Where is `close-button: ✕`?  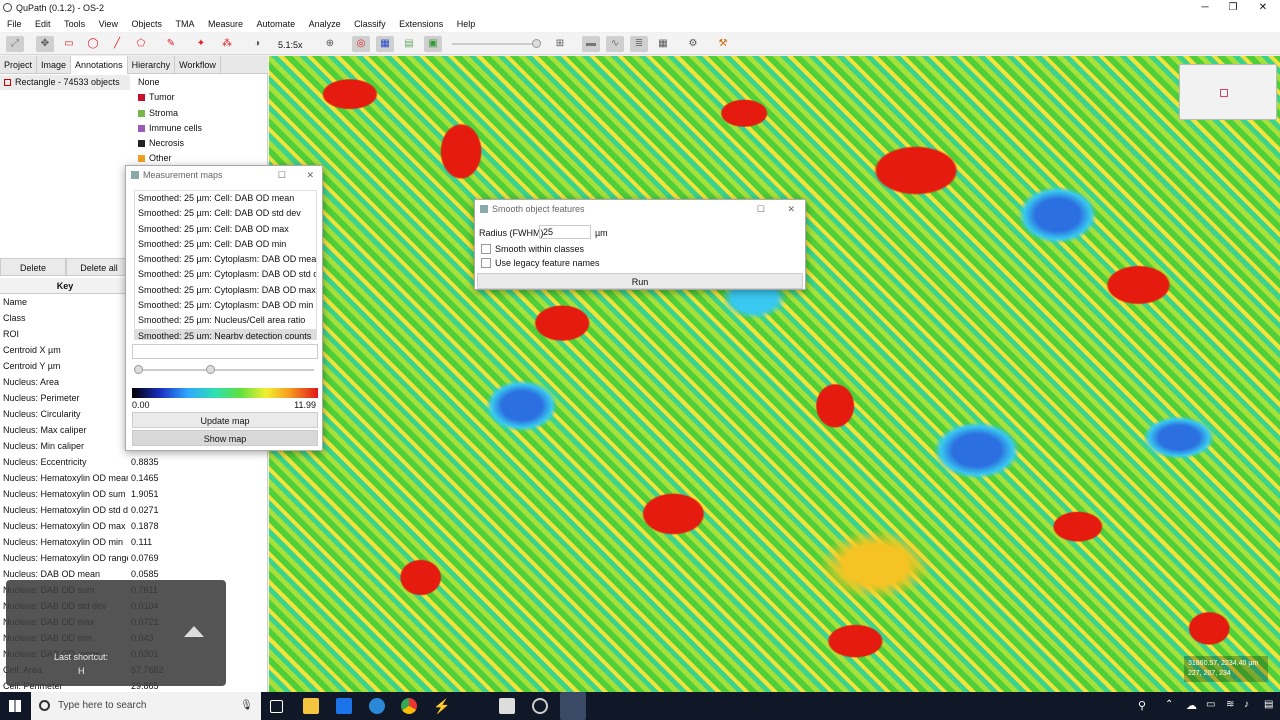 close-button: ✕ is located at coordinates (1263, 8).